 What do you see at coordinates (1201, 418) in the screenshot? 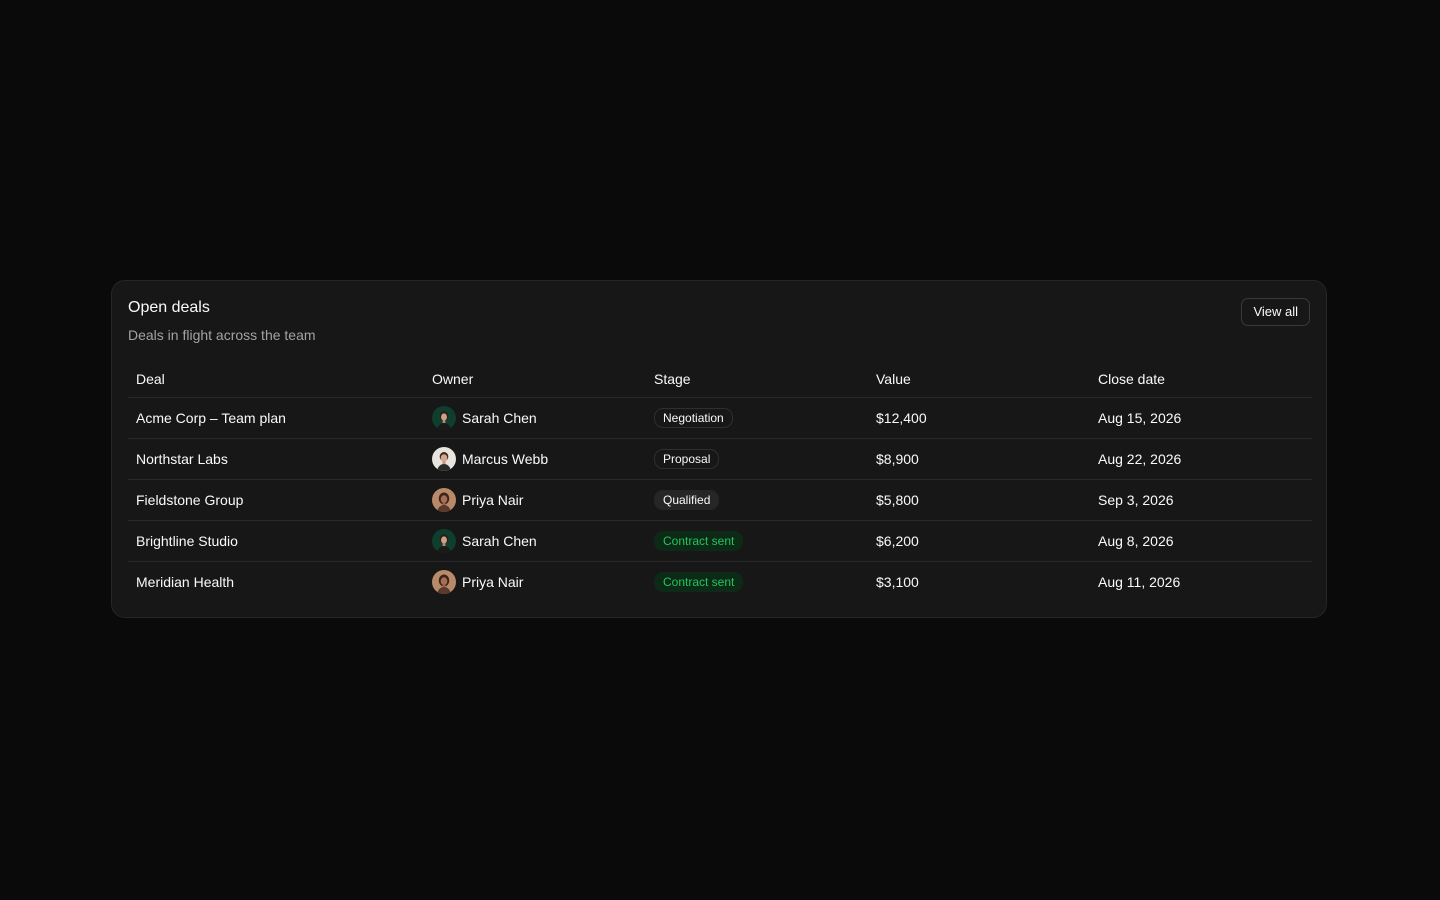
I see `deal-close-date: Aug 15, 2026` at bounding box center [1201, 418].